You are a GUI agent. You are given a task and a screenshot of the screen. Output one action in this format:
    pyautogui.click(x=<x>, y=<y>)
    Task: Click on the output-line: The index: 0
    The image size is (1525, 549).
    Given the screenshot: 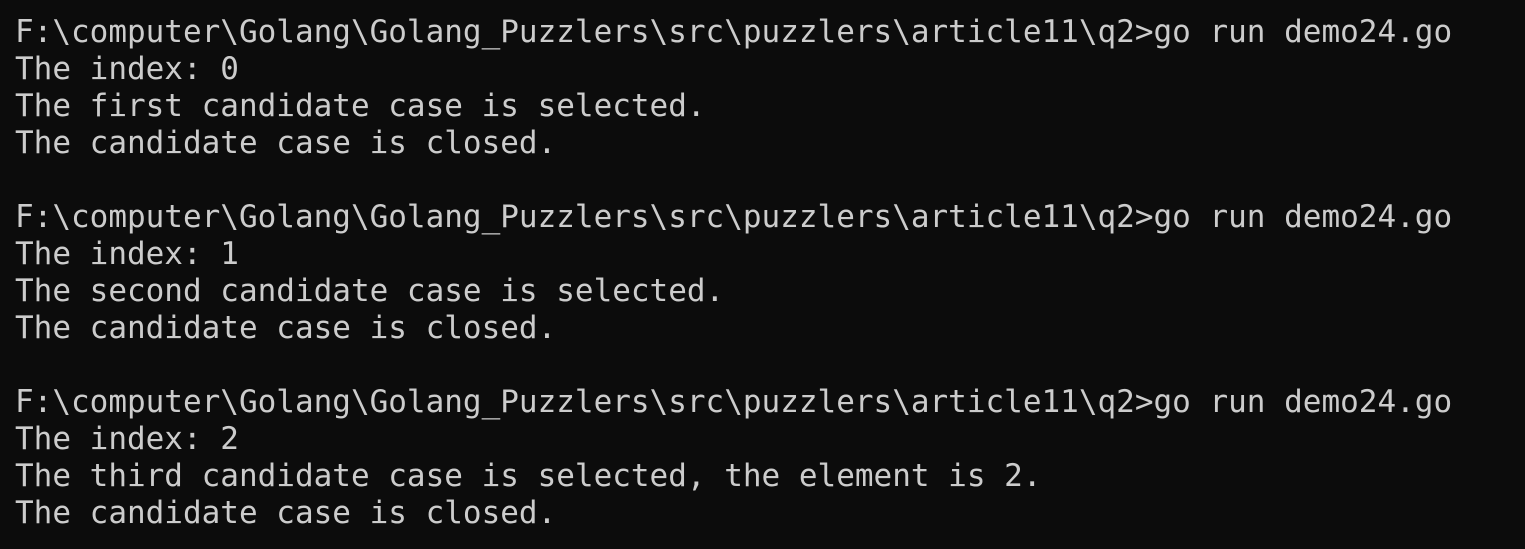 What is the action you would take?
    pyautogui.click(x=127, y=69)
    